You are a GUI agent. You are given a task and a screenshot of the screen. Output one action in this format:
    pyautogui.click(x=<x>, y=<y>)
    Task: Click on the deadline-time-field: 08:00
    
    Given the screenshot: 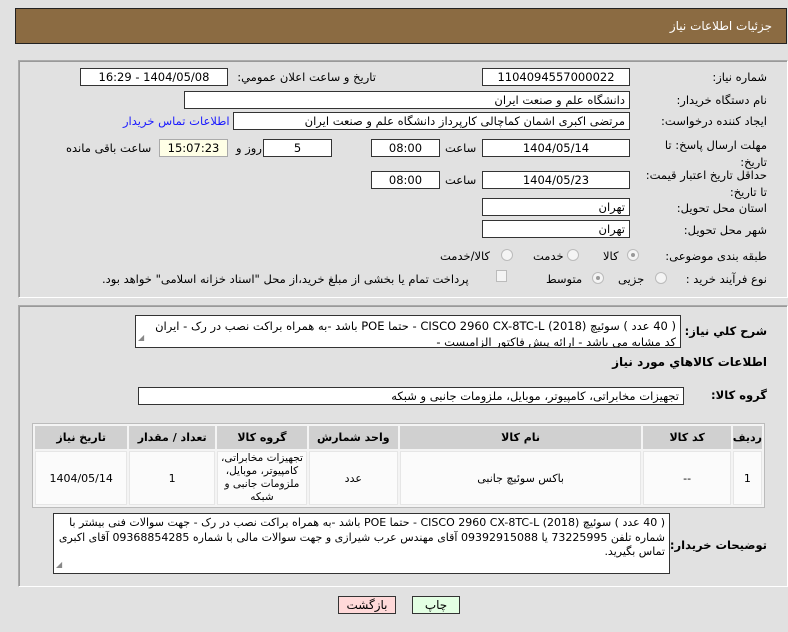 What is the action you would take?
    pyautogui.click(x=405, y=148)
    